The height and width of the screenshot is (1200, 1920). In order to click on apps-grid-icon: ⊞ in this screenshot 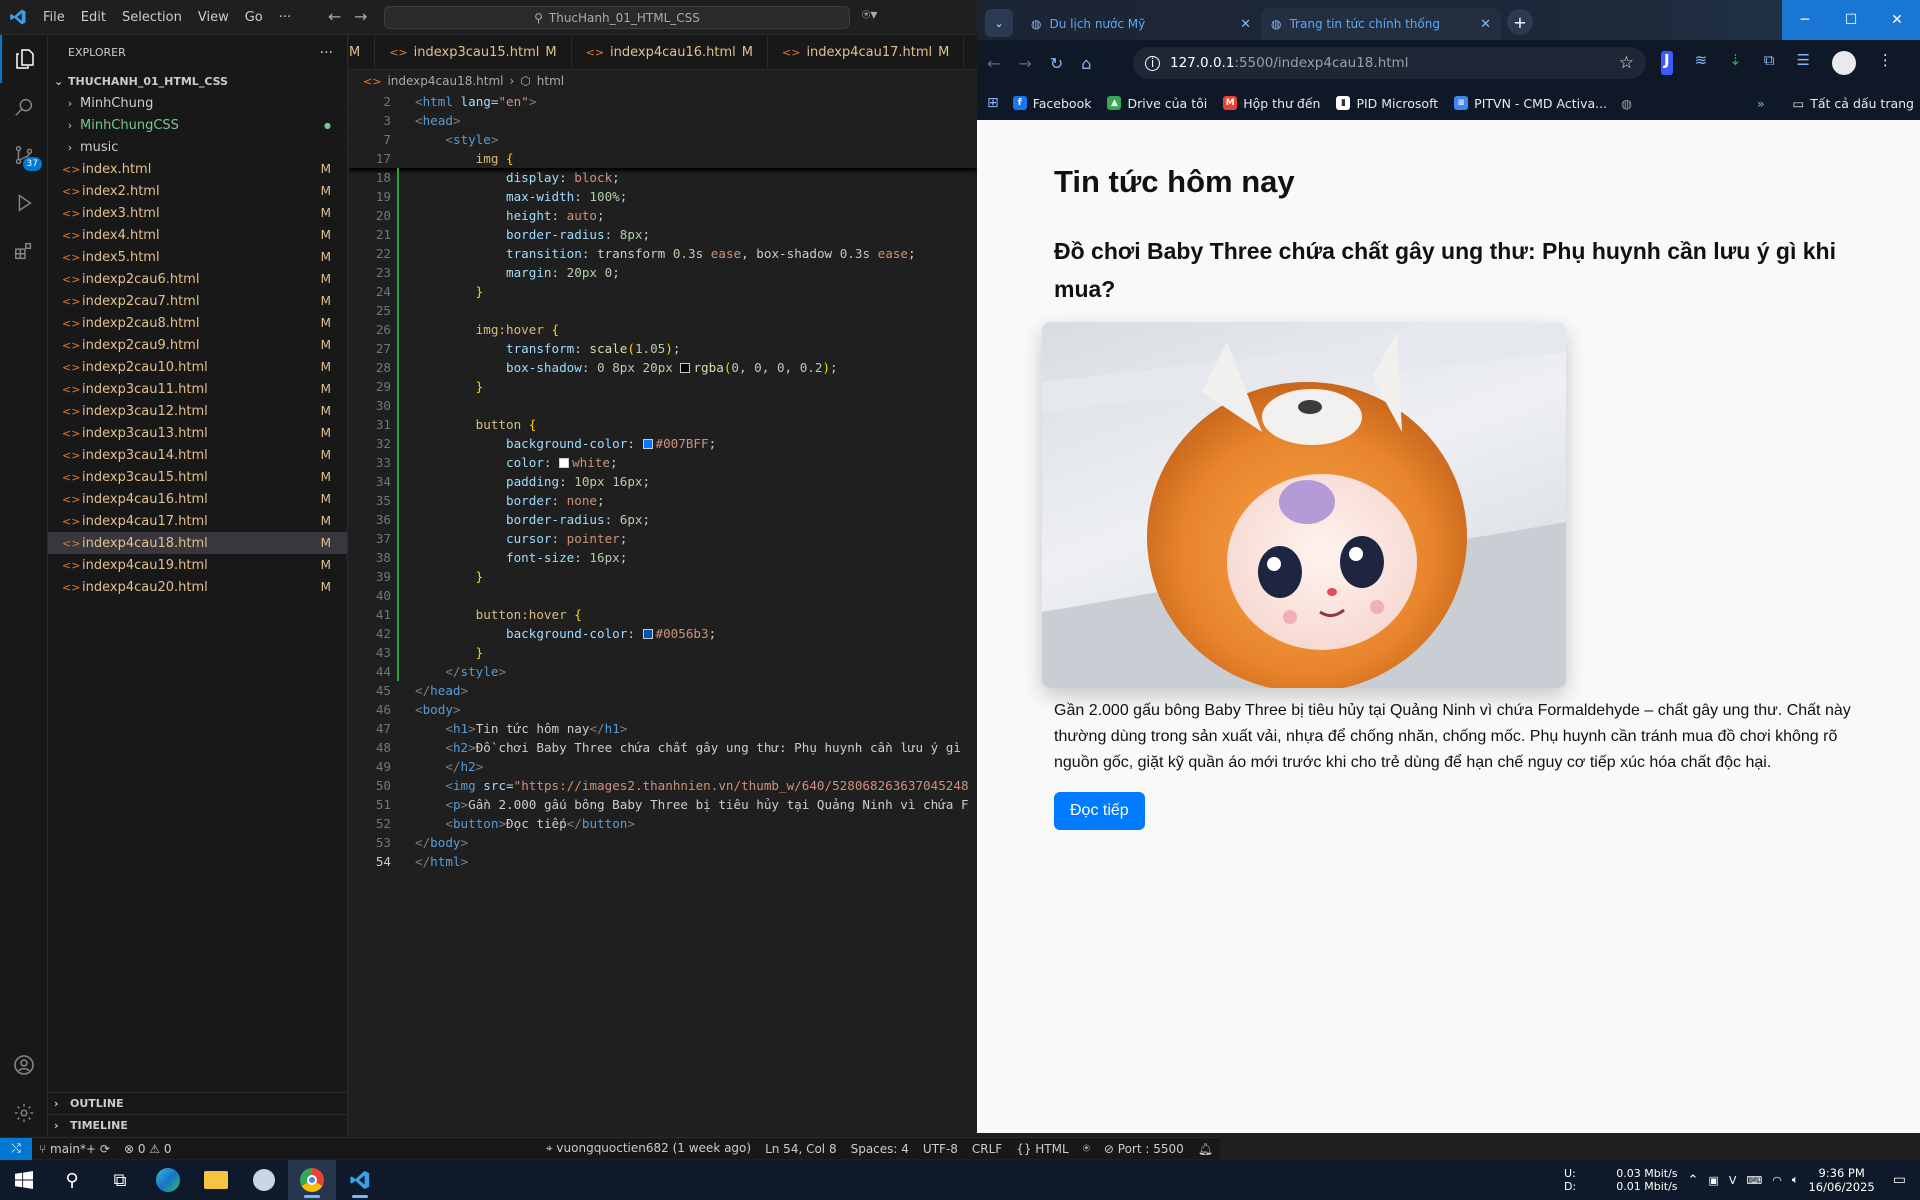, I will do `click(993, 103)`.